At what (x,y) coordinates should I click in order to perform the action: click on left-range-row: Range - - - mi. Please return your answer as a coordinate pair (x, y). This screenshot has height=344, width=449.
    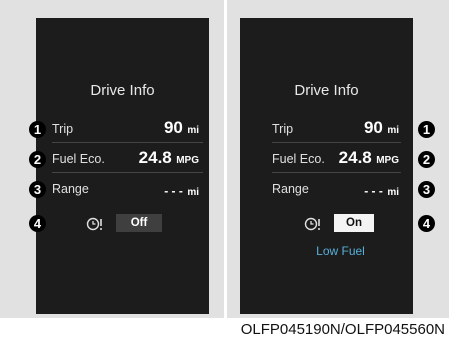
    Looking at the image, I should click on (125, 189).